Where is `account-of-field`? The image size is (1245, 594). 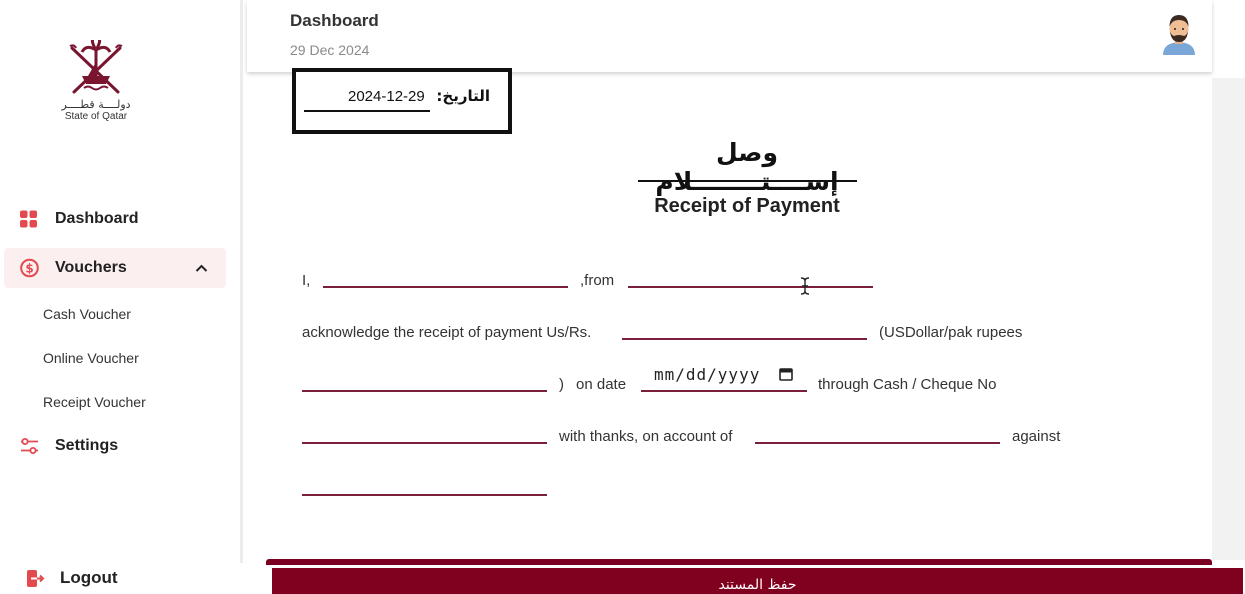 account-of-field is located at coordinates (877, 433).